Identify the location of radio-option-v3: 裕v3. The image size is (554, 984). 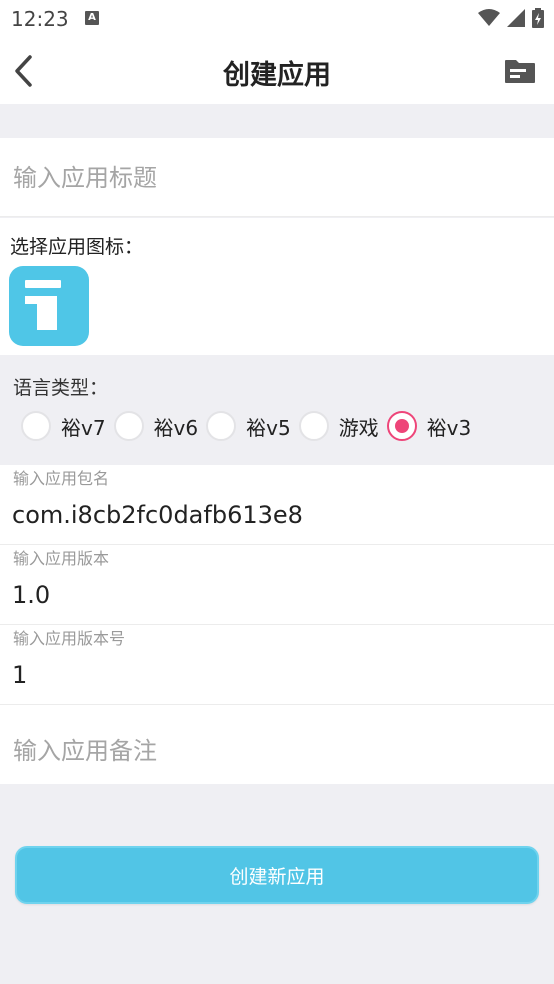
(429, 426).